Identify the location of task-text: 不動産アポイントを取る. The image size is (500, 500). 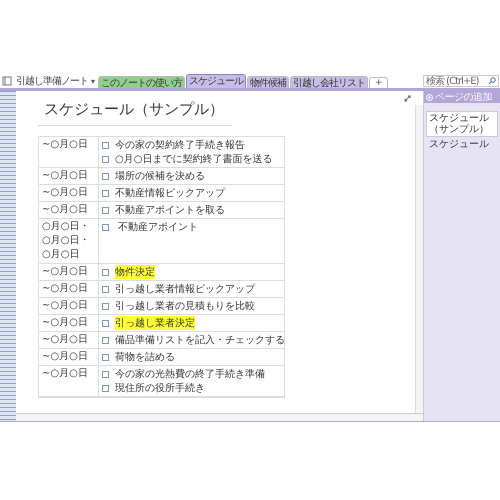
(170, 210).